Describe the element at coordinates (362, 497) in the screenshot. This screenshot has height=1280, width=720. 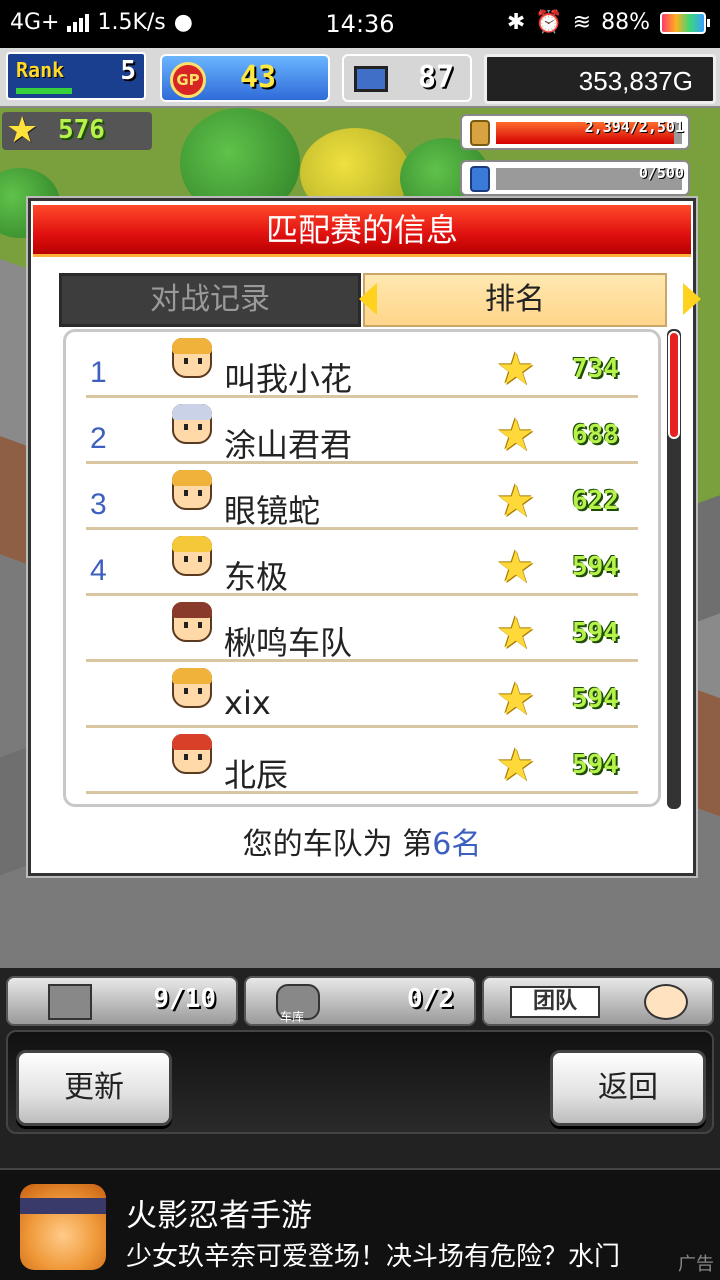
I see `ranking-row: 3 眼镜蛇 ★ 622` at that location.